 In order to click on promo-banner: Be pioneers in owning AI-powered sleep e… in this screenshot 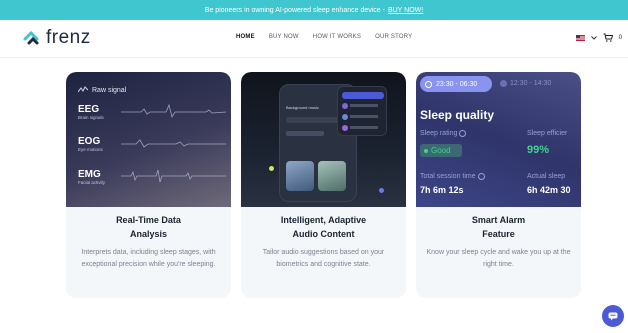, I will do `click(314, 10)`.